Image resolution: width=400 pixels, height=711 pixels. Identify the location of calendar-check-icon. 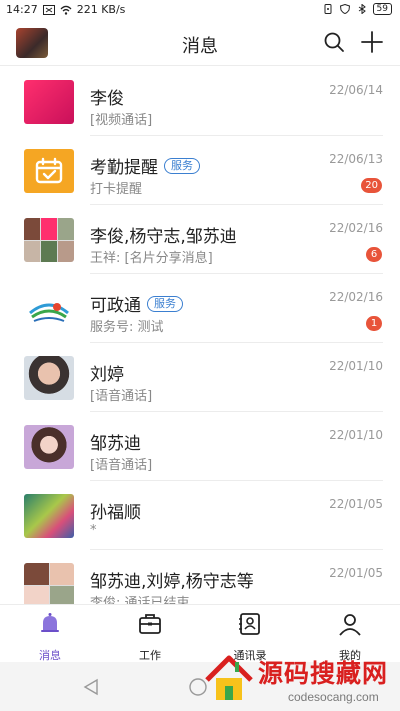
(49, 171).